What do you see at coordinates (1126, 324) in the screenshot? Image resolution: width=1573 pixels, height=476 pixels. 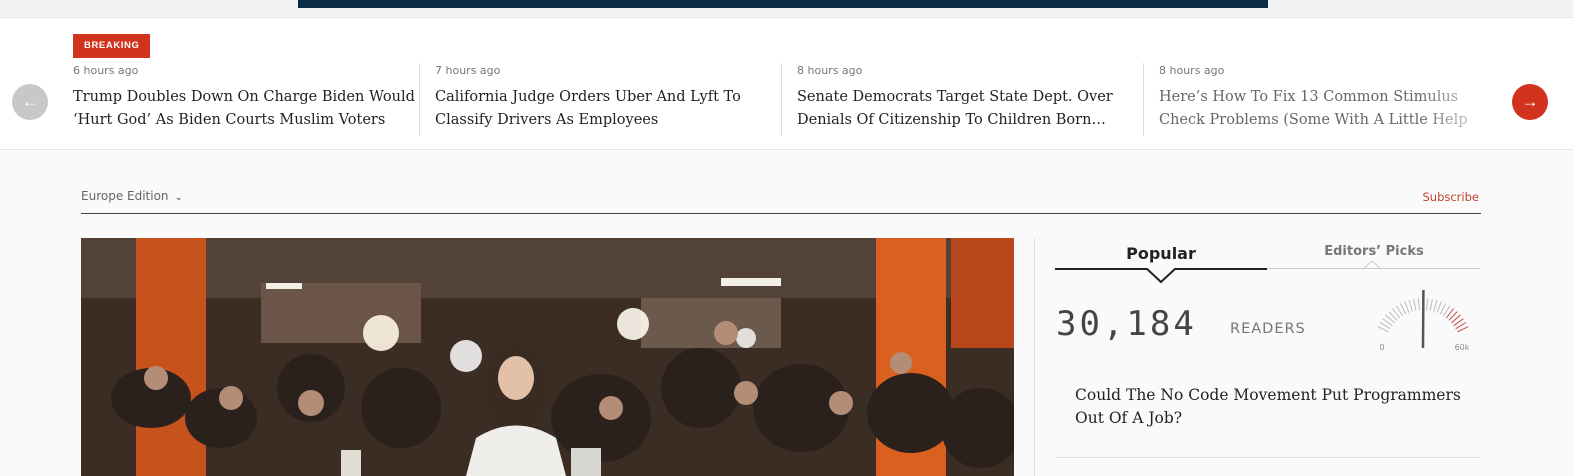 I see `readers-count: 30,184` at bounding box center [1126, 324].